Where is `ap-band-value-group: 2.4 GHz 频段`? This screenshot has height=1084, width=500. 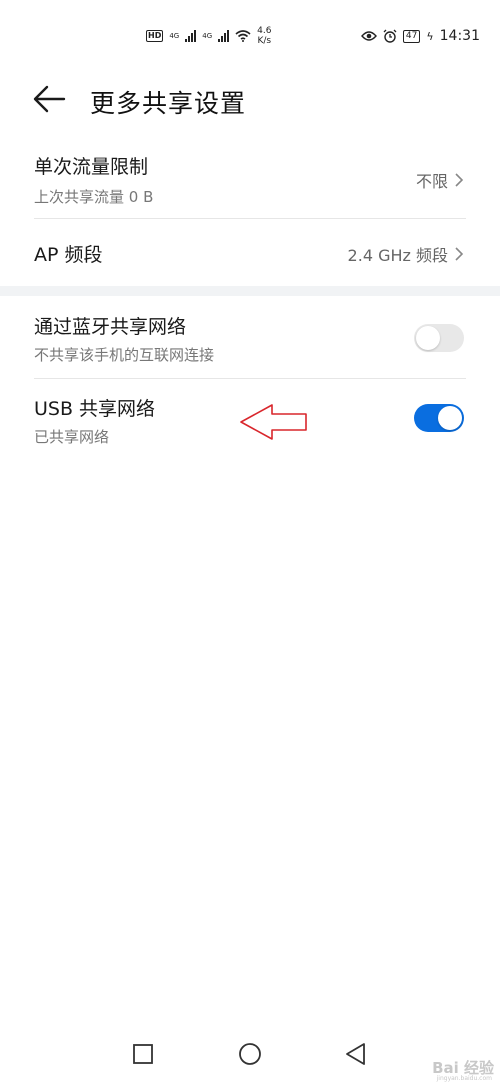 ap-band-value-group: 2.4 GHz 频段 is located at coordinates (406, 254).